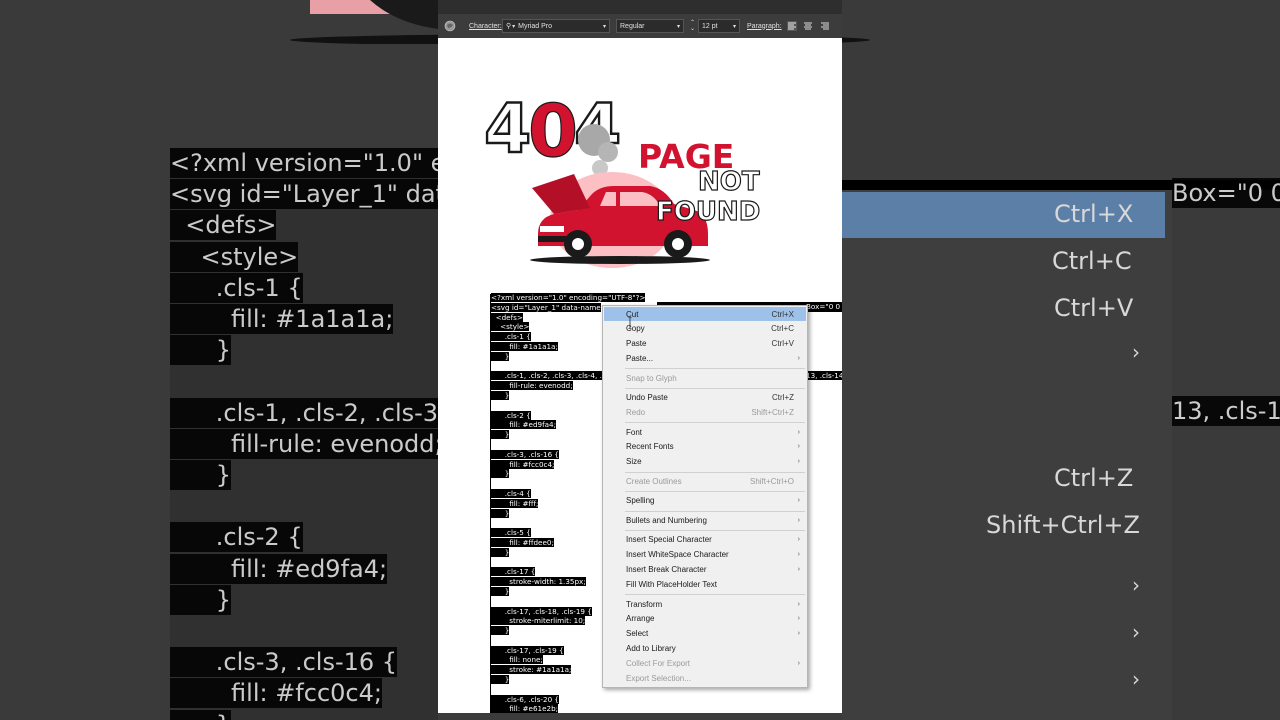  Describe the element at coordinates (692, 26) in the screenshot. I see `stepper-icon: ⌃ ⌄` at that location.